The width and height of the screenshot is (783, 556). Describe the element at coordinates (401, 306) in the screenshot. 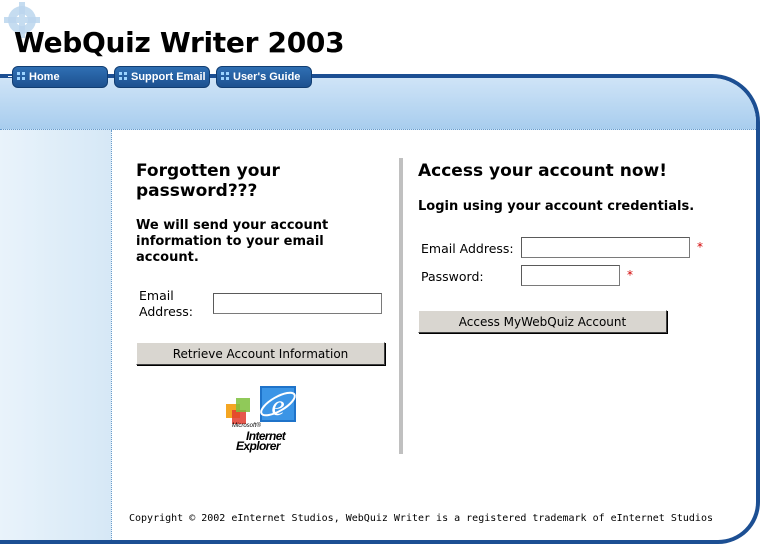

I see `section-divider` at that location.